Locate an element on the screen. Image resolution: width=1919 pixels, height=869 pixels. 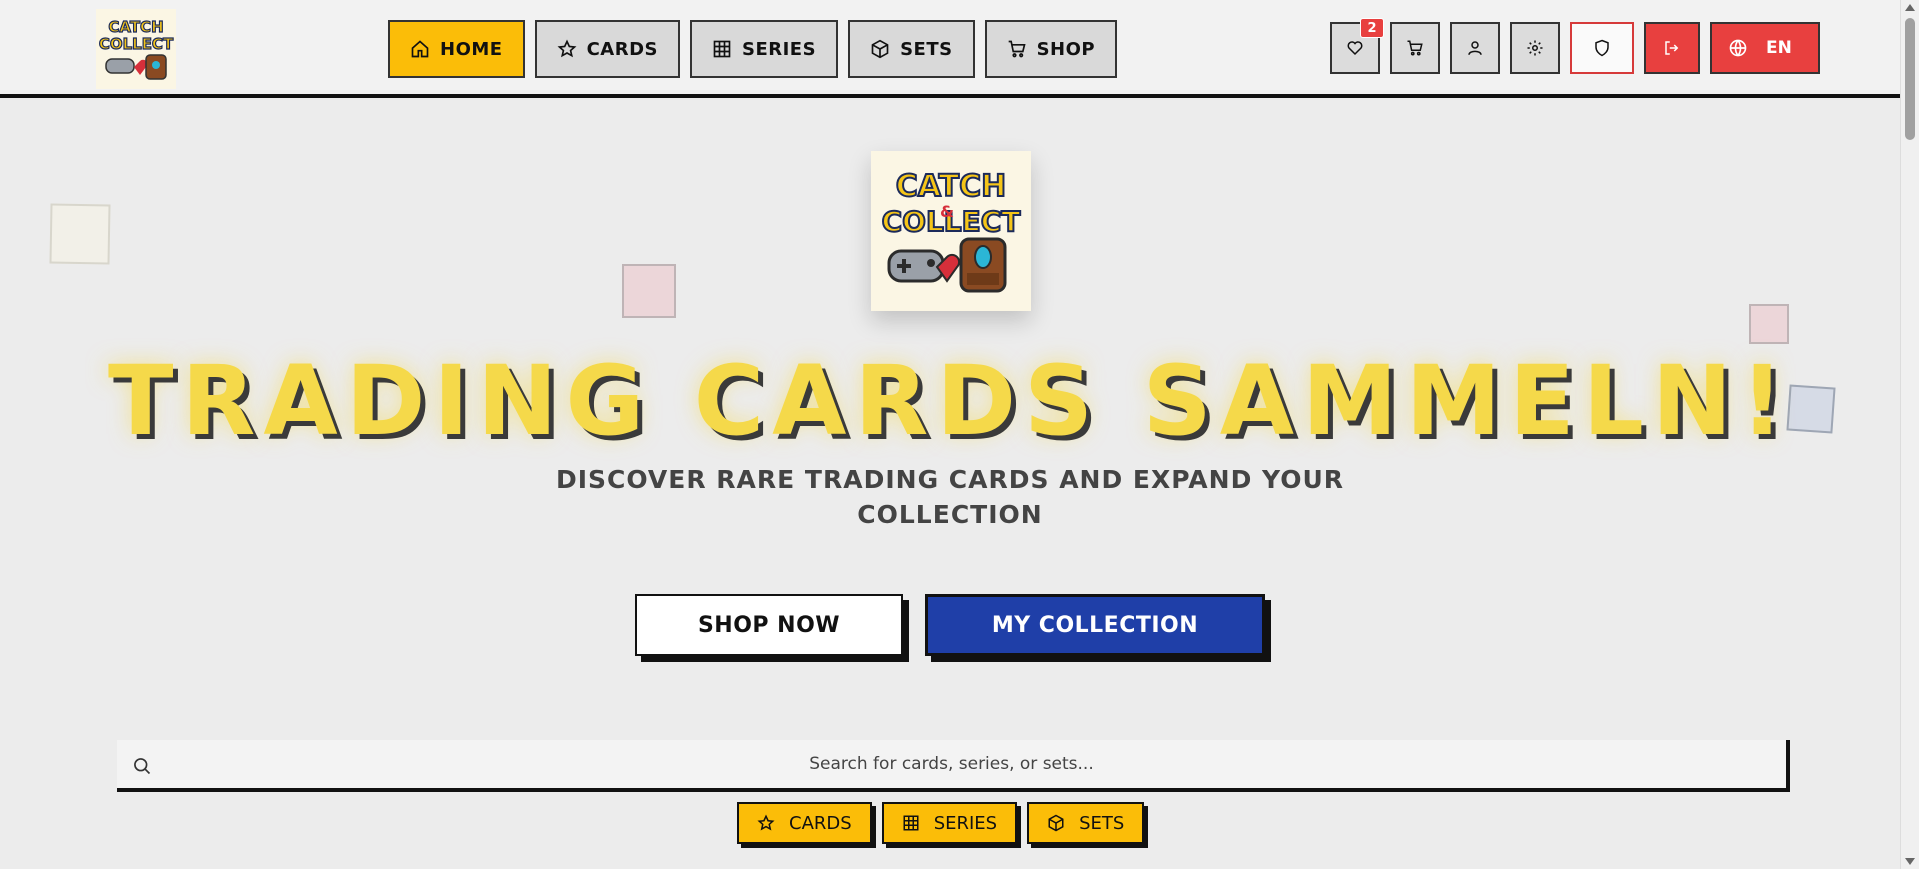
header-tools: 2 EN is located at coordinates (1575, 46).